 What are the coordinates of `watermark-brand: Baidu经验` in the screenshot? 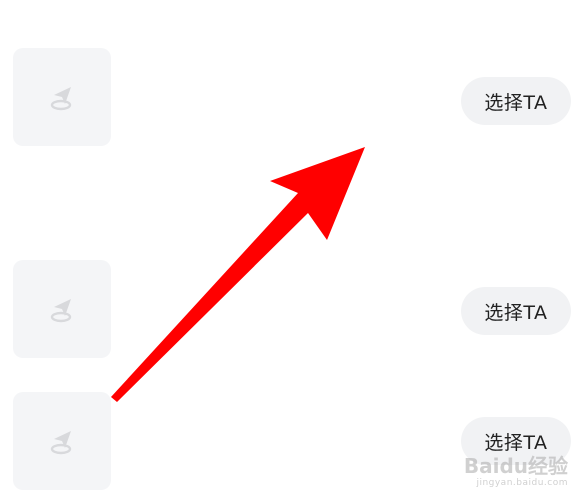 It's located at (515, 466).